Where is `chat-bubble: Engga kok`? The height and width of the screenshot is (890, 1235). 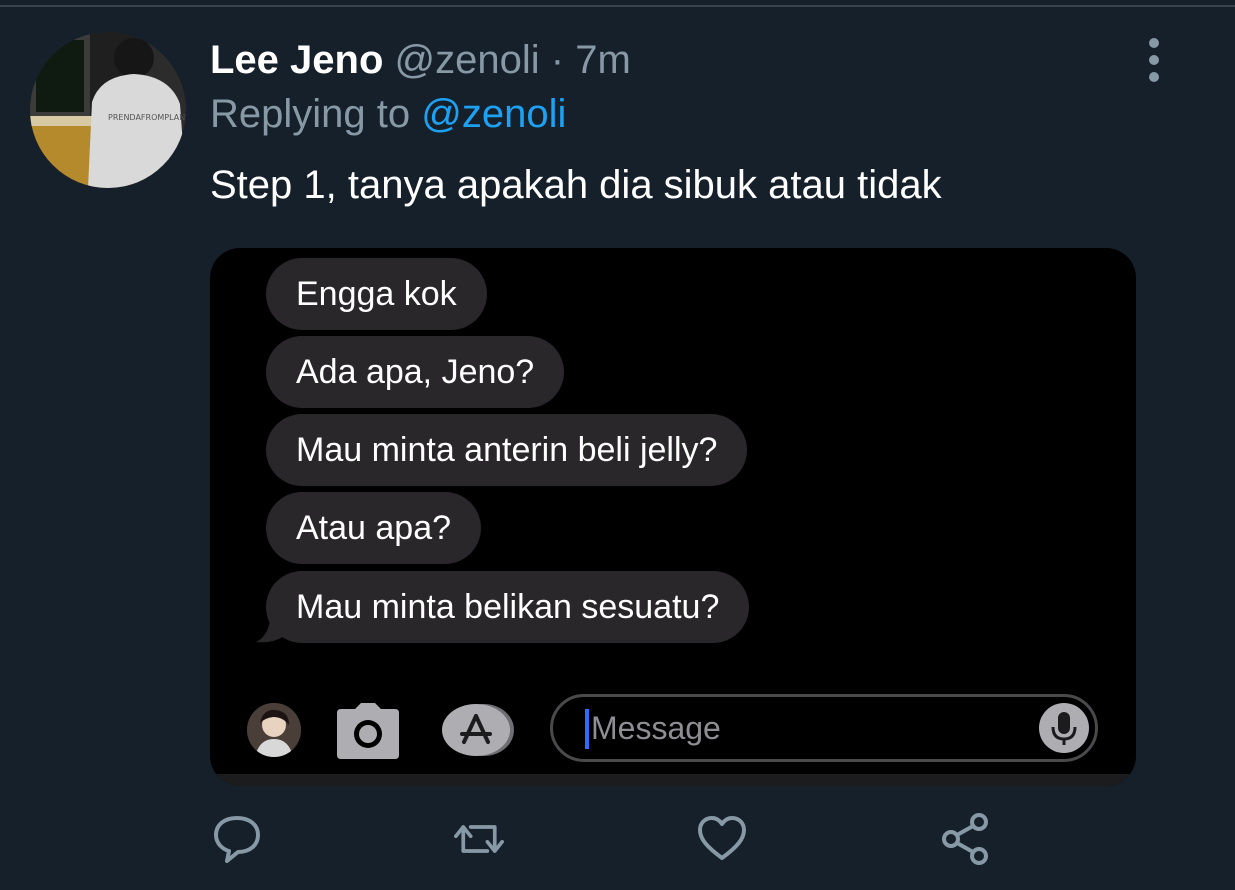 chat-bubble: Engga kok is located at coordinates (376, 294).